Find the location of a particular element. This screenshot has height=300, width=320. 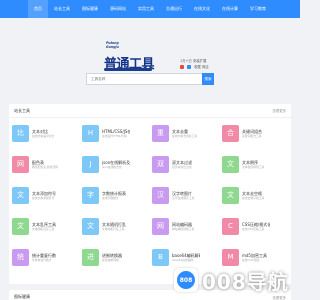

nav-item: 实用工具 is located at coordinates (146, 9).